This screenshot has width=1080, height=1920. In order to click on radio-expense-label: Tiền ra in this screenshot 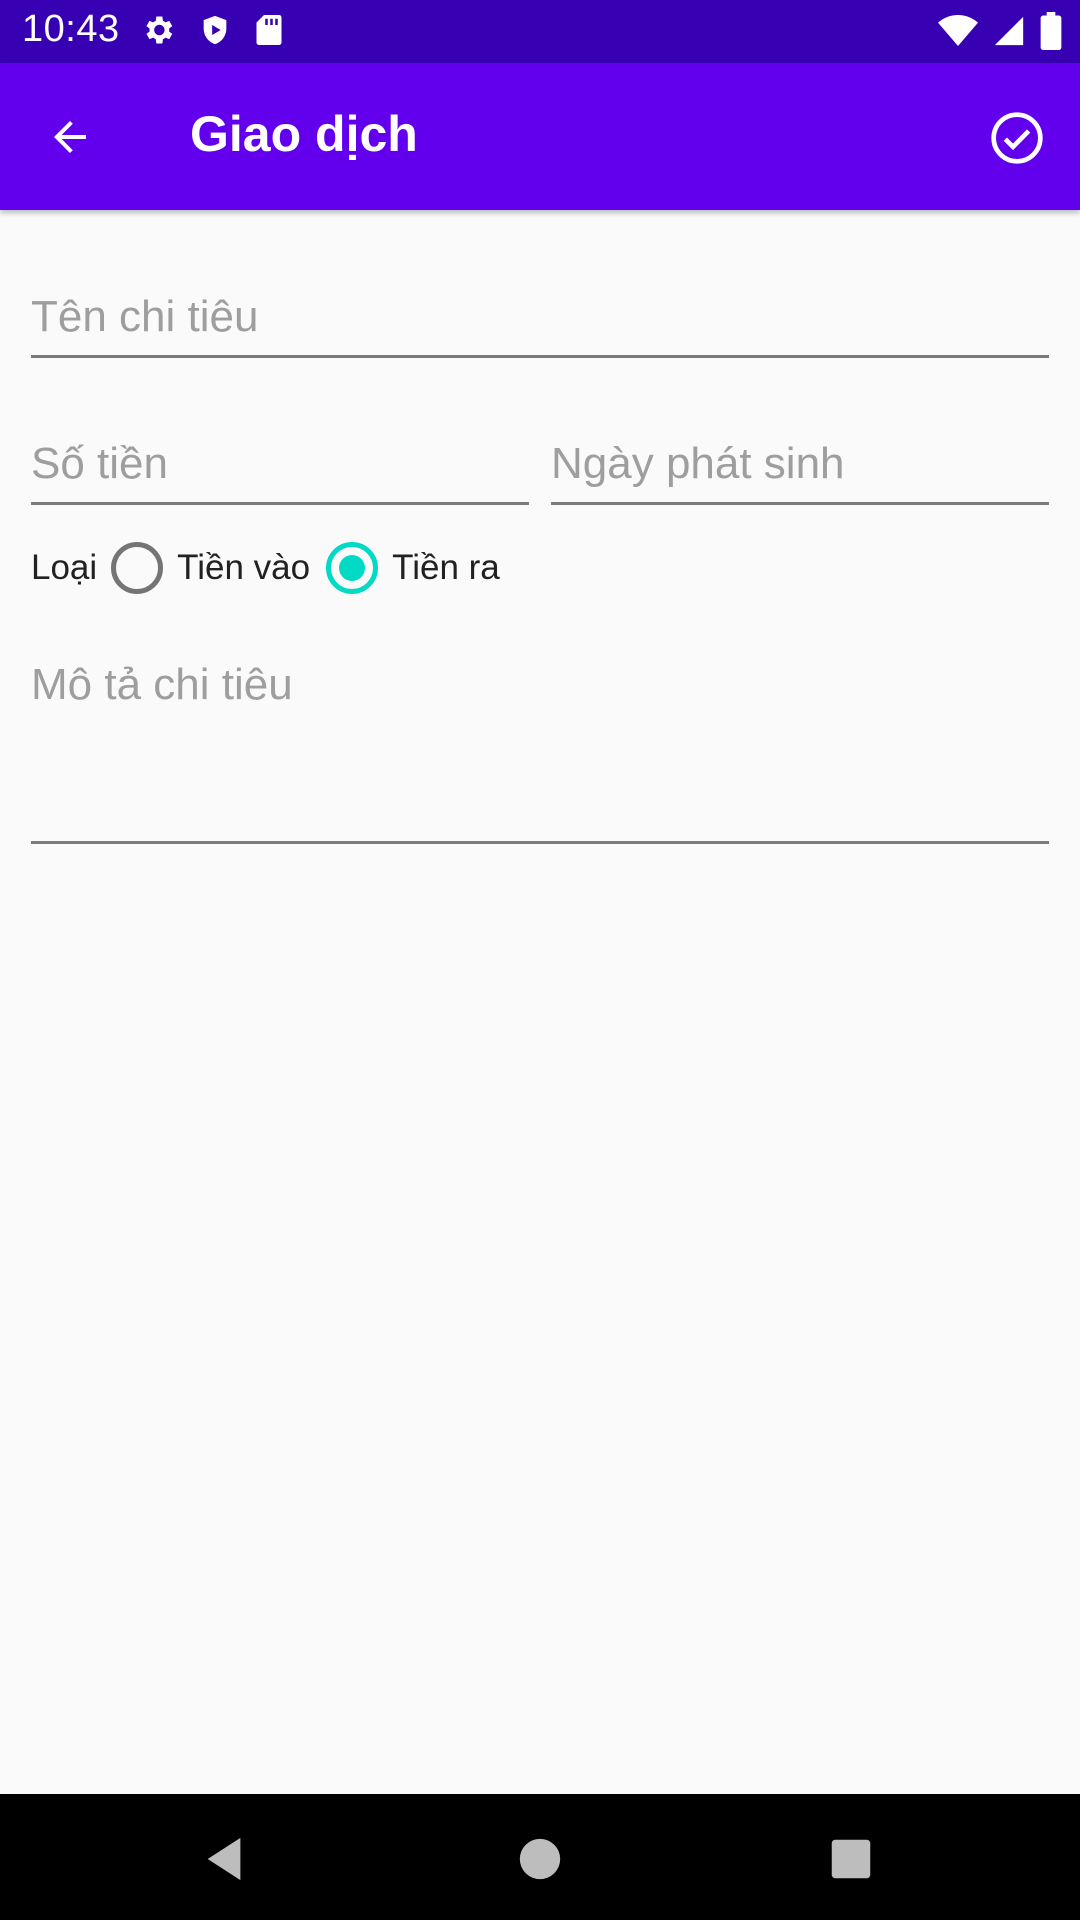, I will do `click(446, 568)`.